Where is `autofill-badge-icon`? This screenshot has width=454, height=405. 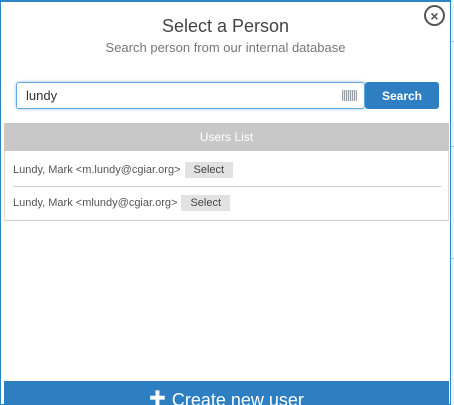
autofill-badge-icon is located at coordinates (349, 95).